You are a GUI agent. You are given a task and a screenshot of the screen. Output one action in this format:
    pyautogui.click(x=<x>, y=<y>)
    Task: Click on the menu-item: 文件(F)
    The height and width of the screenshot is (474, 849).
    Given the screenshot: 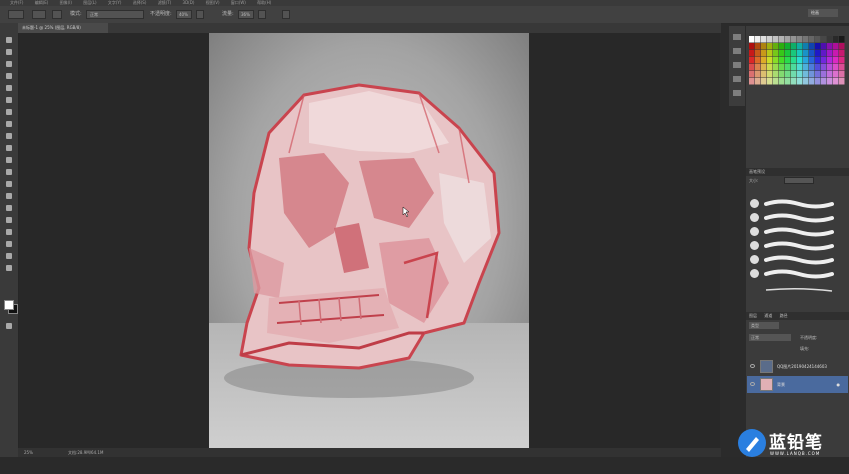 What is the action you would take?
    pyautogui.click(x=16, y=2)
    